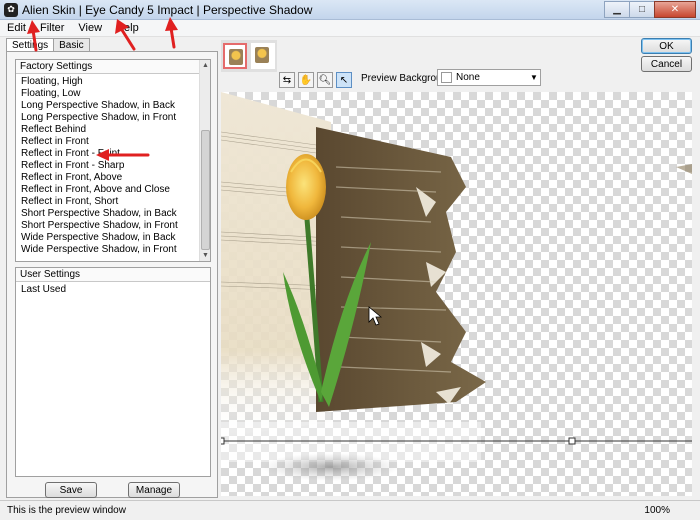  Describe the element at coordinates (350, 510) in the screenshot. I see `status-bar: This is the preview window 100%` at that location.